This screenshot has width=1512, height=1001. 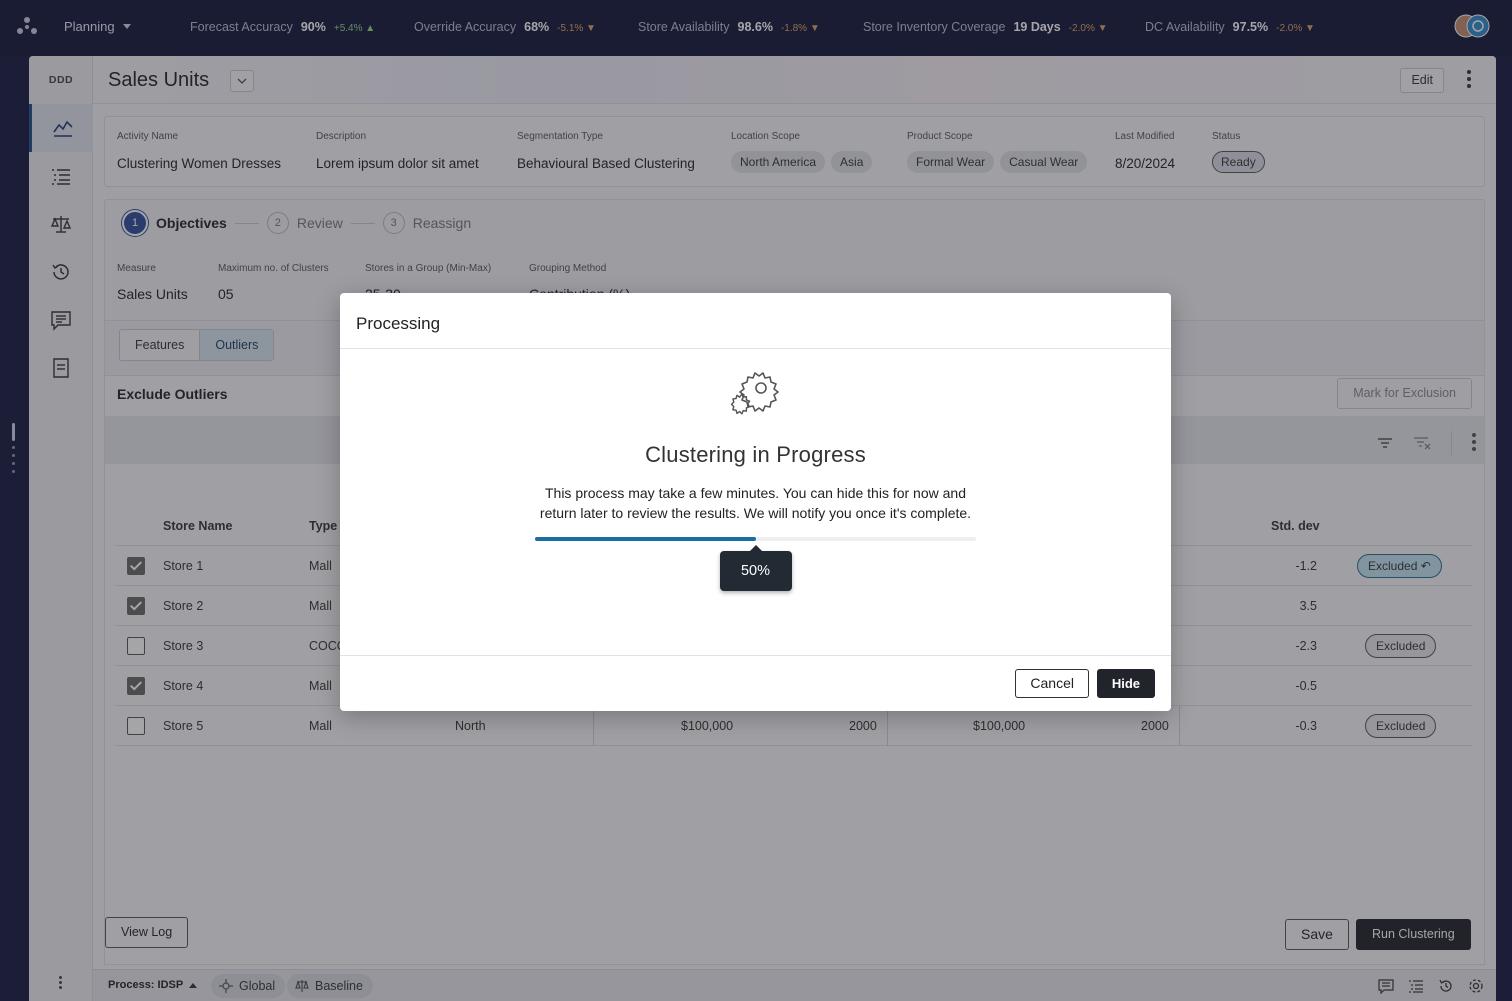 I want to click on dialog-footer: Cancel Hide, so click(x=755, y=683).